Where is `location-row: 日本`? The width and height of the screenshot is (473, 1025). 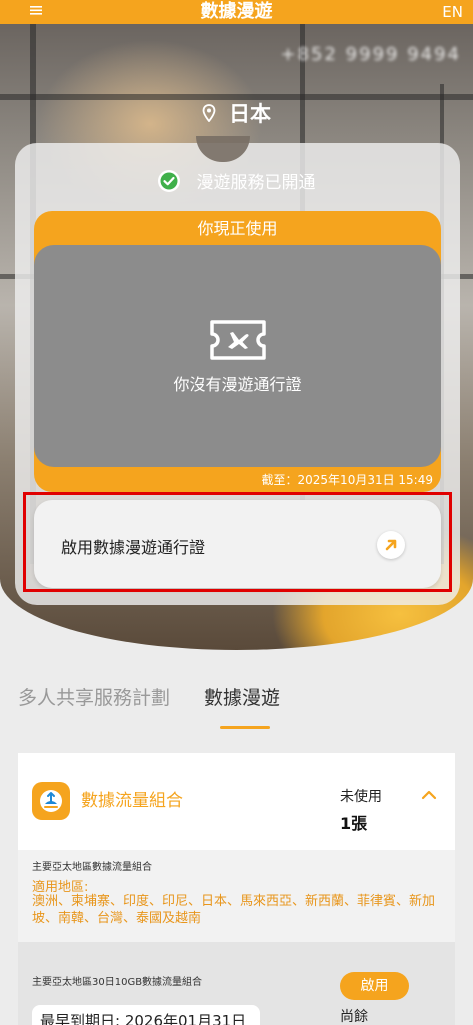
location-row: 日本 is located at coordinates (236, 113).